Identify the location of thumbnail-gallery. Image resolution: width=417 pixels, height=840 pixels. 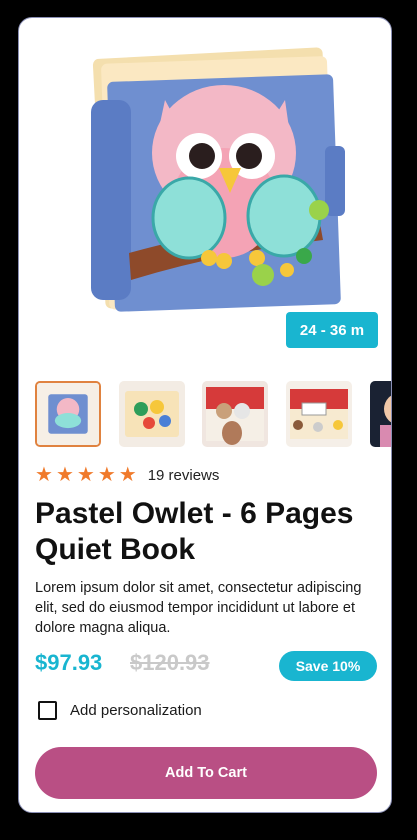
(213, 414).